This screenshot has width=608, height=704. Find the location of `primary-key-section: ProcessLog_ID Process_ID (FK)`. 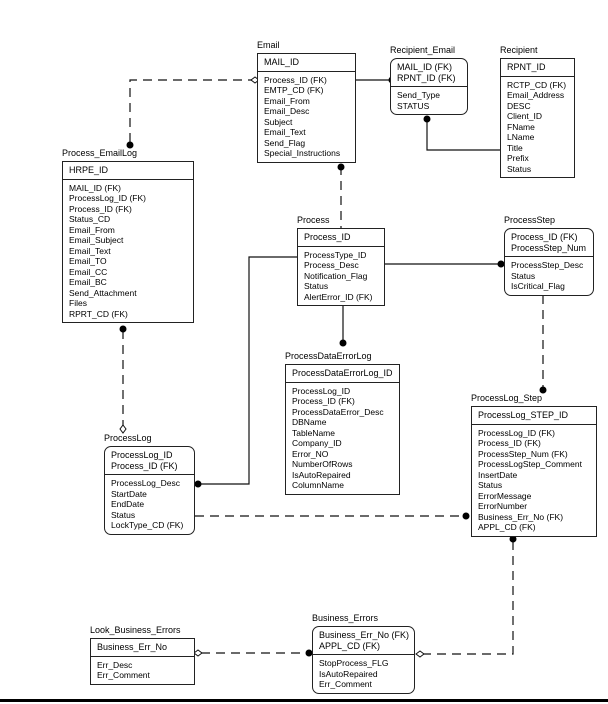

primary-key-section: ProcessLog_ID Process_ID (FK) is located at coordinates (149, 461).